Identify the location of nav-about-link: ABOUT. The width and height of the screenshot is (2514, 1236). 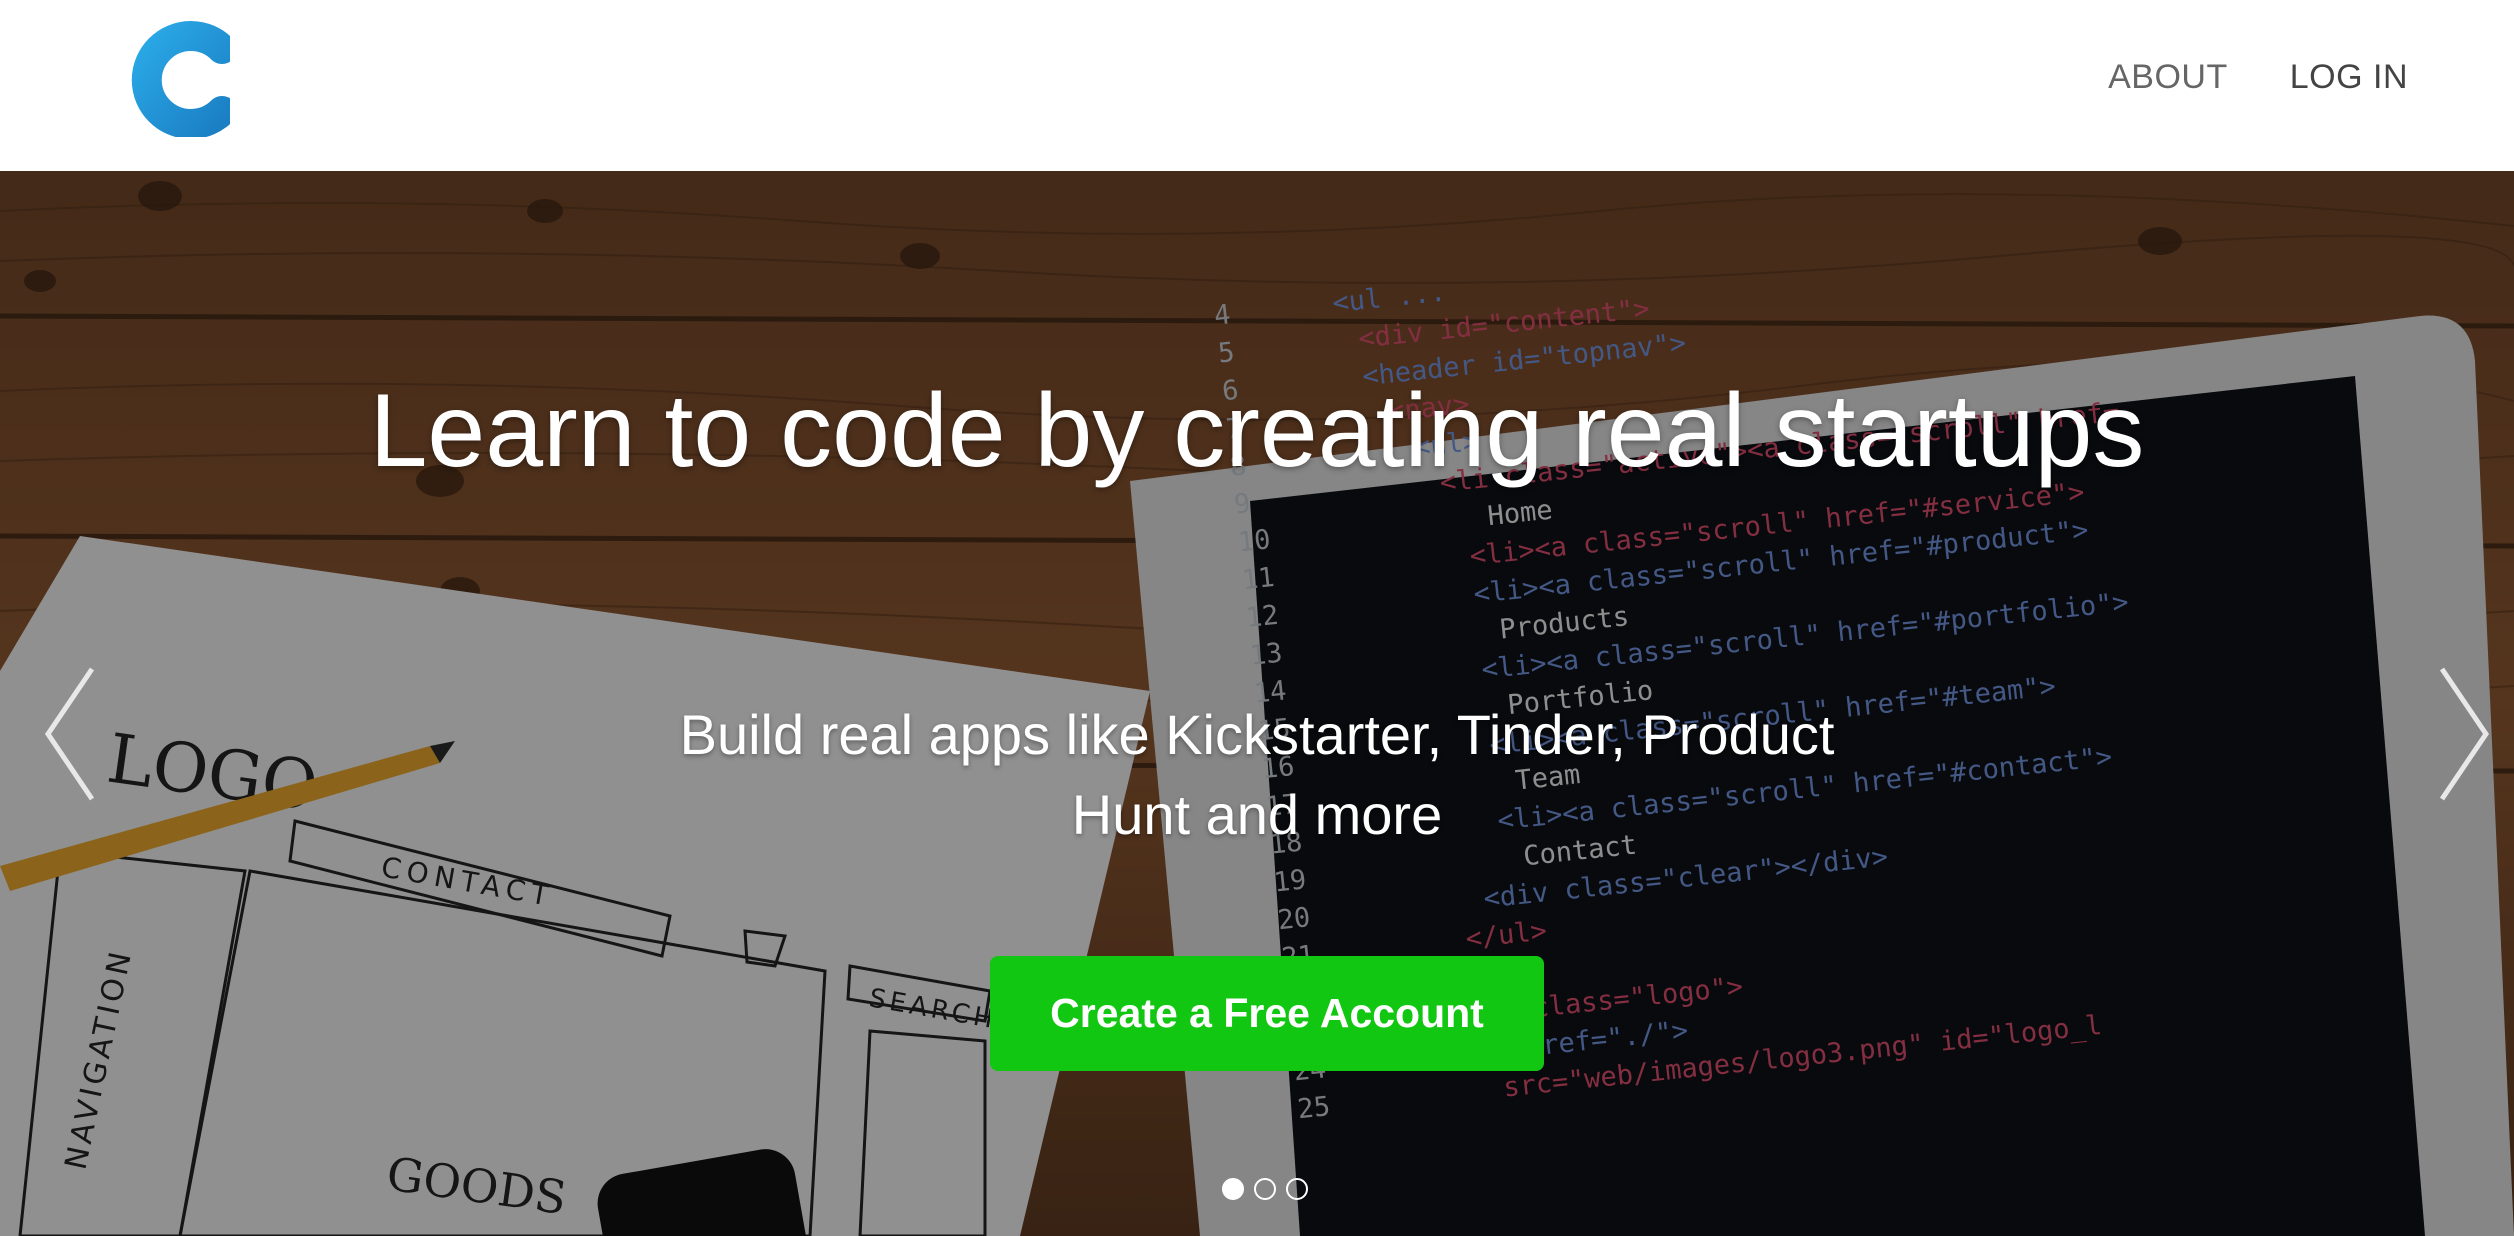
(2168, 77).